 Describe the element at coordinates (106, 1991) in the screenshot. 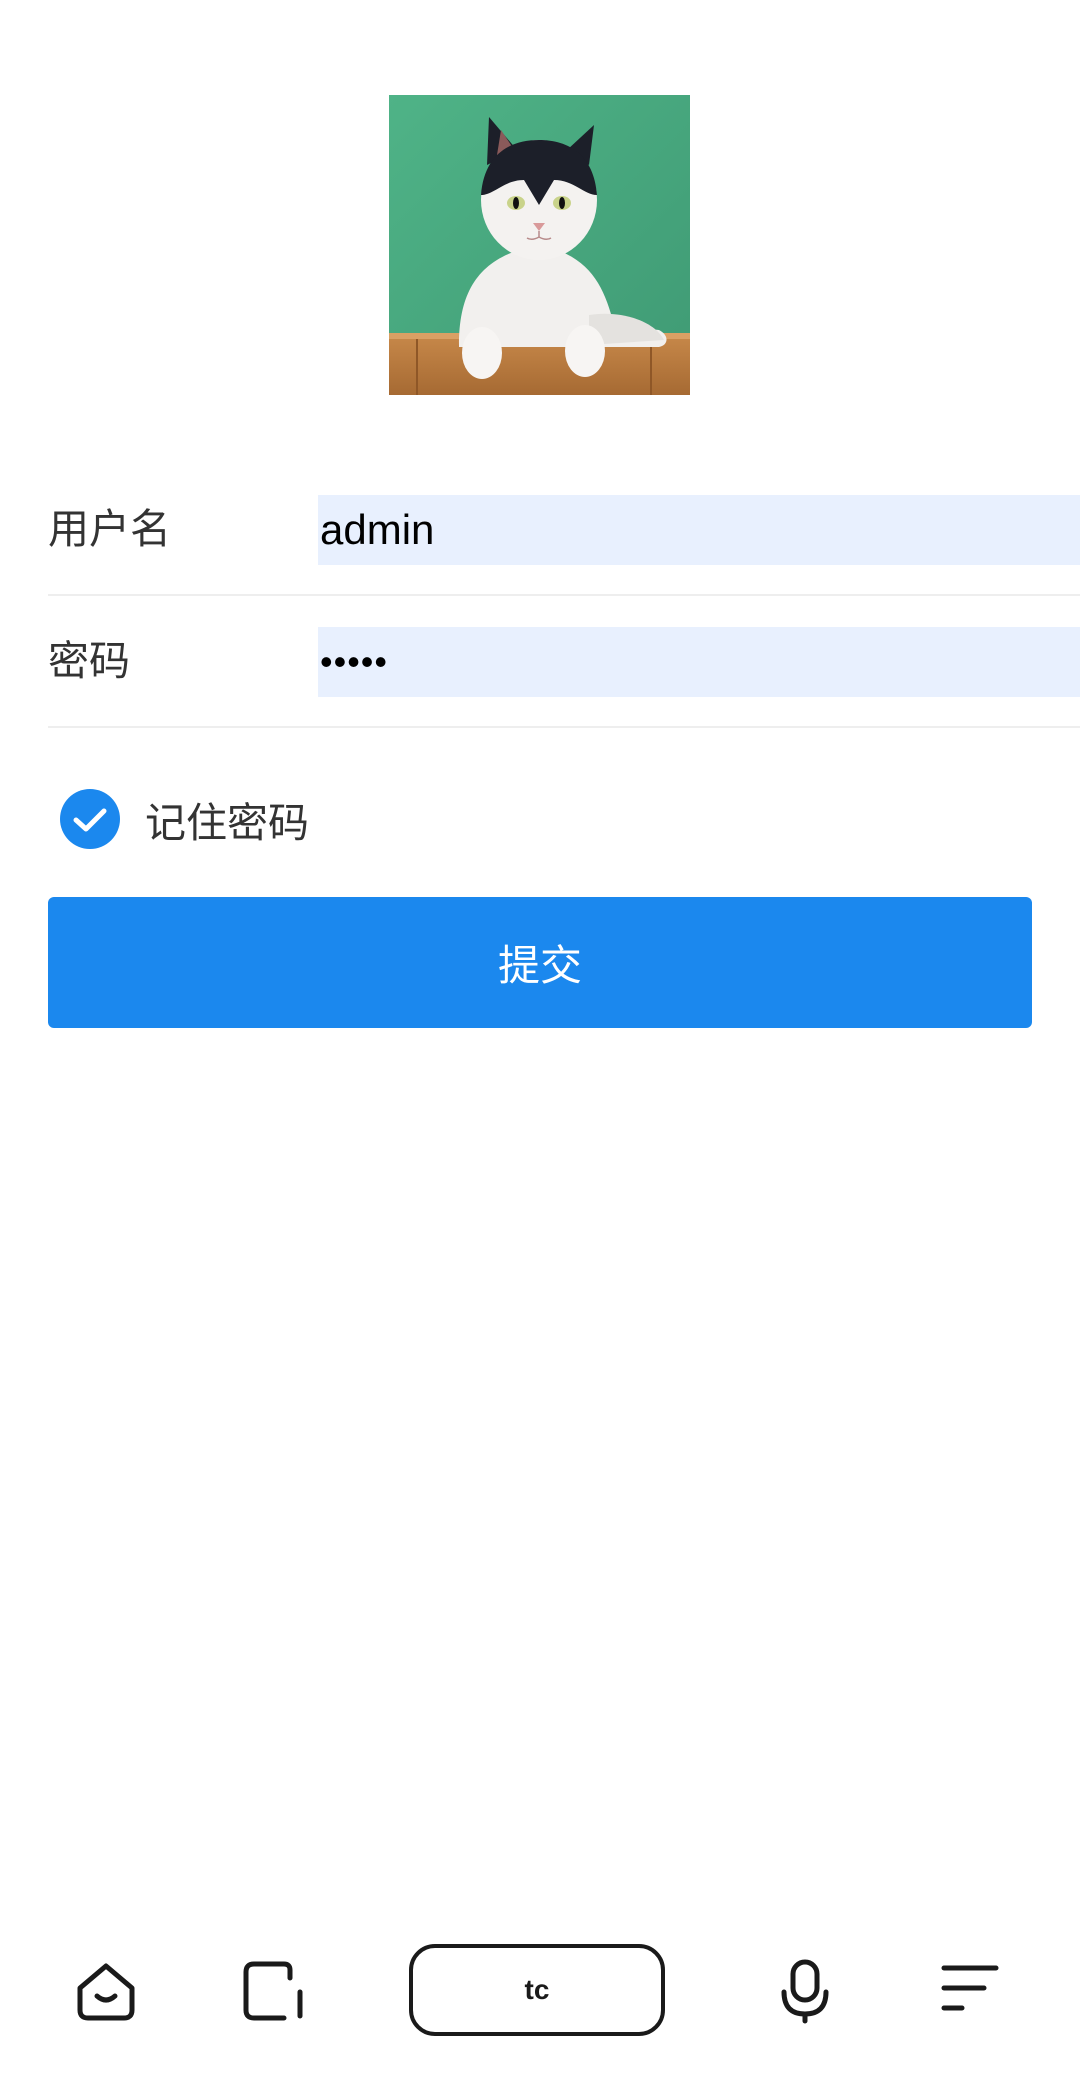

I see `home-icon` at that location.